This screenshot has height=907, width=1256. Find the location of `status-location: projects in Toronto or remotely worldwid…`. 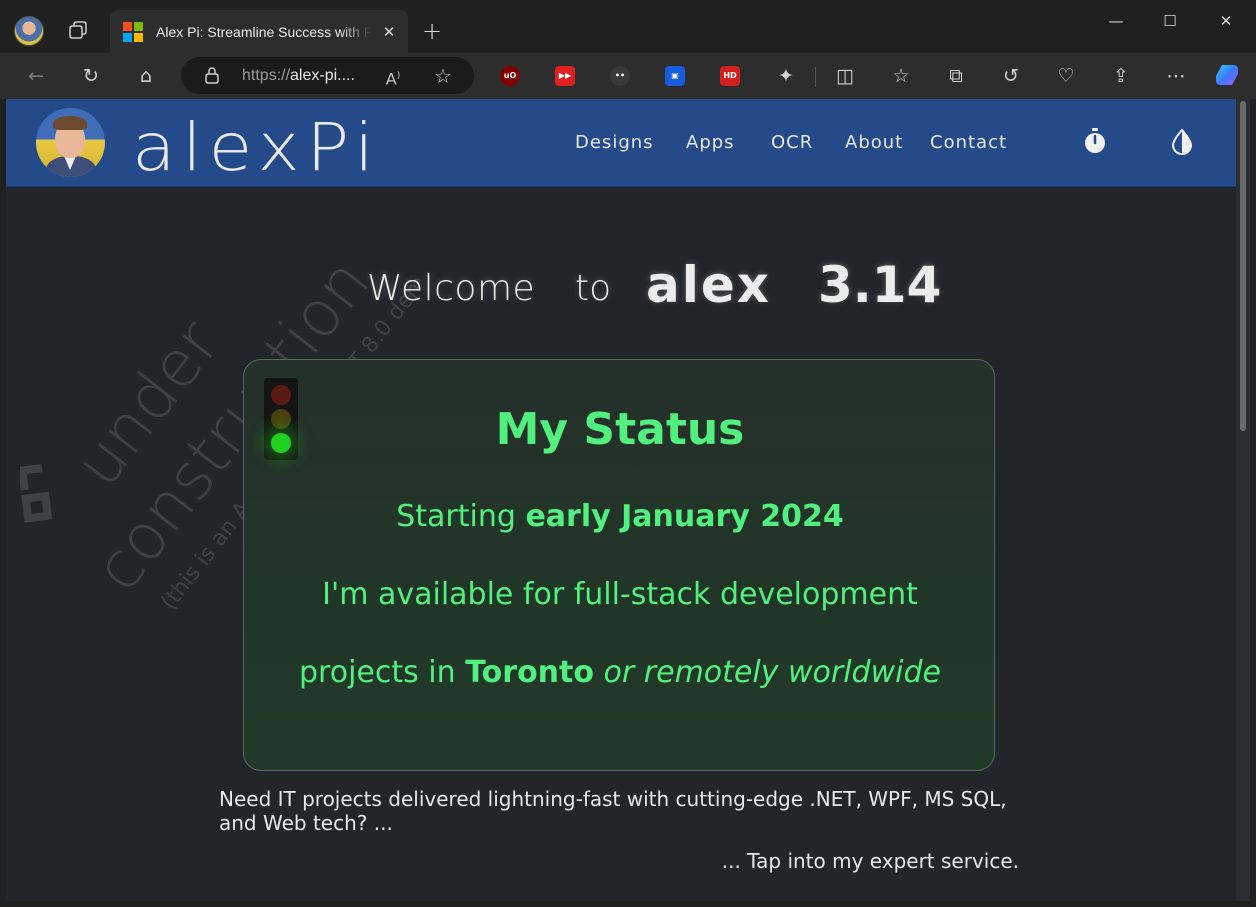

status-location: projects in Toronto or remotely worldwid… is located at coordinates (620, 672).